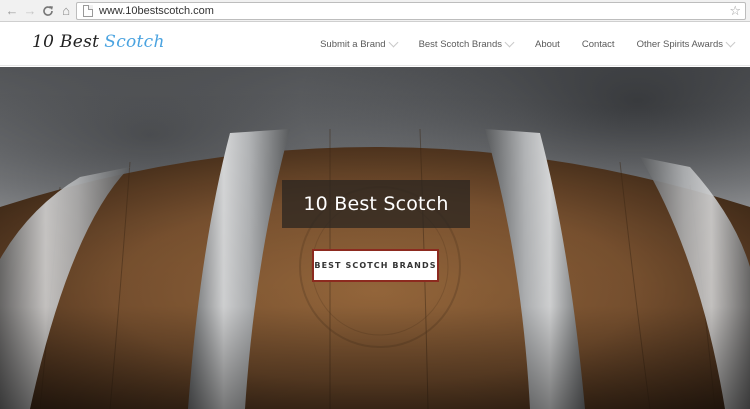 The image size is (750, 409). What do you see at coordinates (88, 11) in the screenshot?
I see `page-icon` at bounding box center [88, 11].